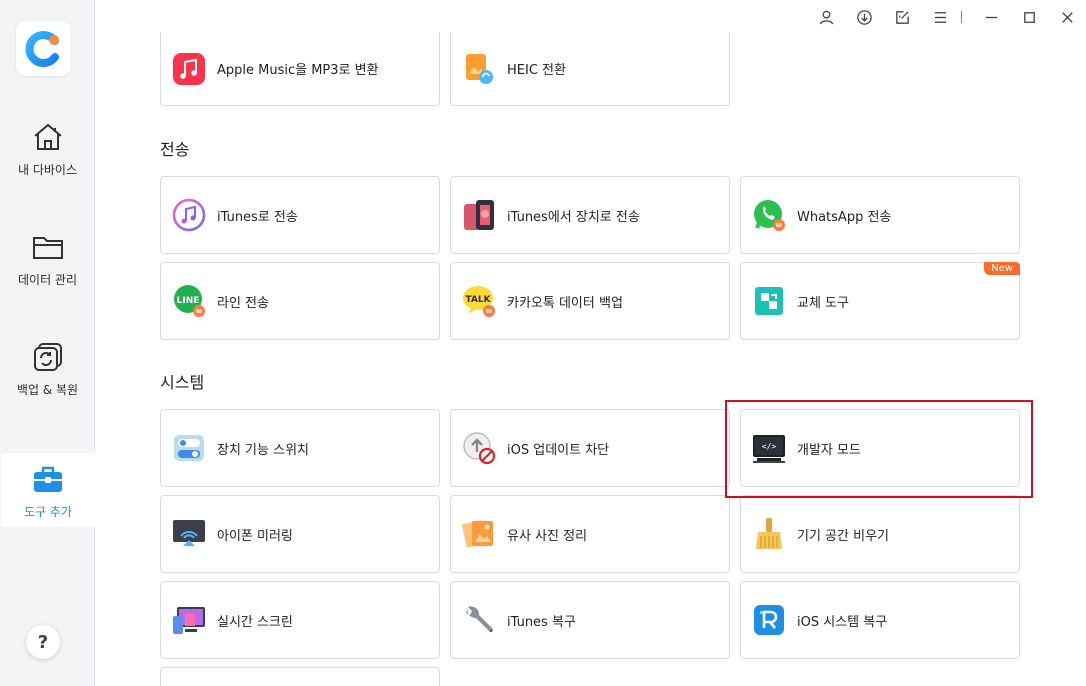  I want to click on maximize-button, so click(1029, 17).